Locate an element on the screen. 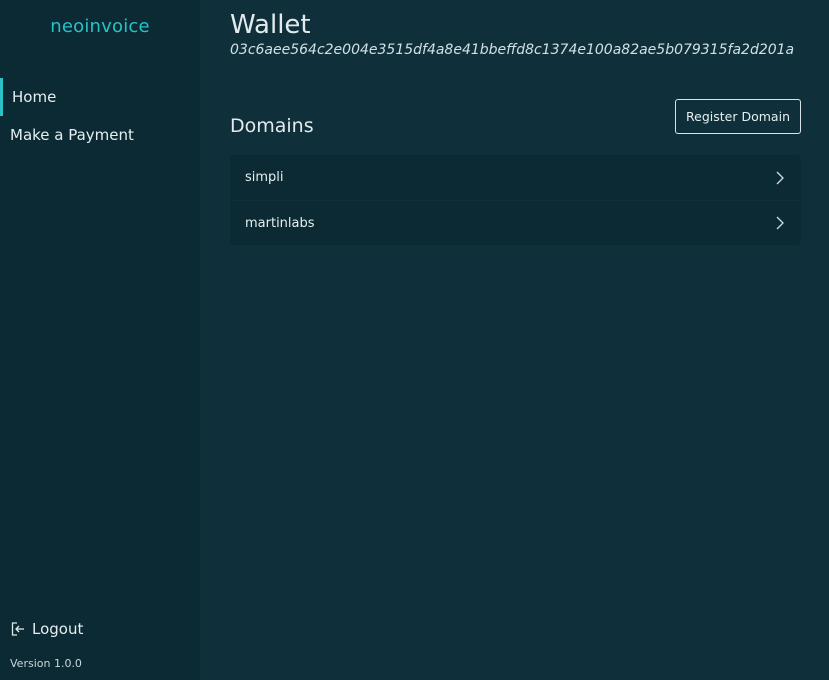  logout-label: Logout is located at coordinates (58, 629).